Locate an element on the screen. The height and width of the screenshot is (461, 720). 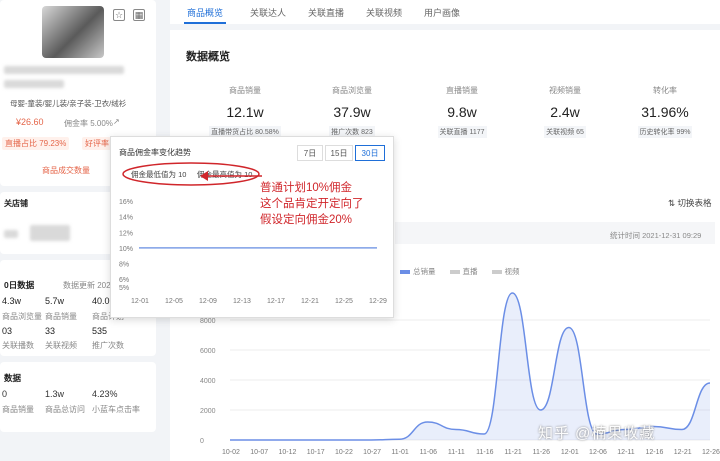
x-tick-label: 12-29 is located at coordinates (378, 301).